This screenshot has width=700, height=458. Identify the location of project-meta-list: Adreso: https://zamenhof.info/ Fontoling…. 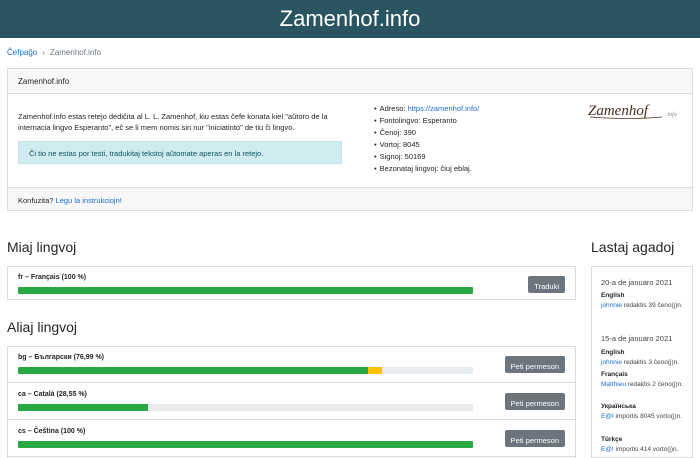
(427, 139).